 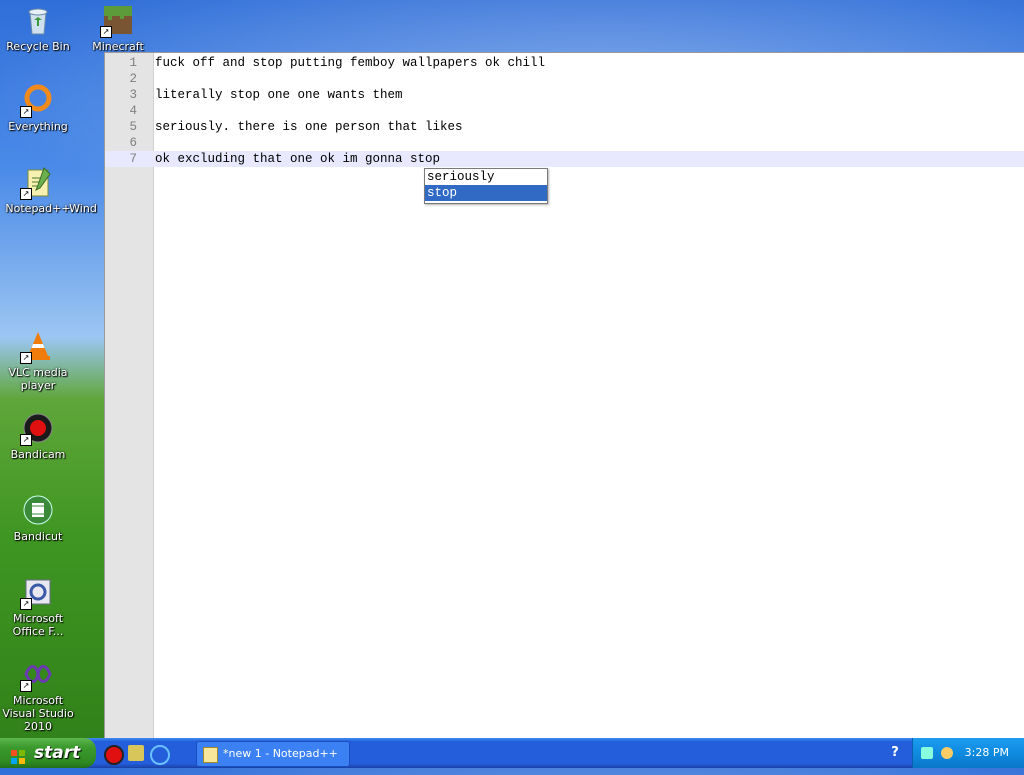 I want to click on bandicam-icon: ↗, so click(x=37, y=429).